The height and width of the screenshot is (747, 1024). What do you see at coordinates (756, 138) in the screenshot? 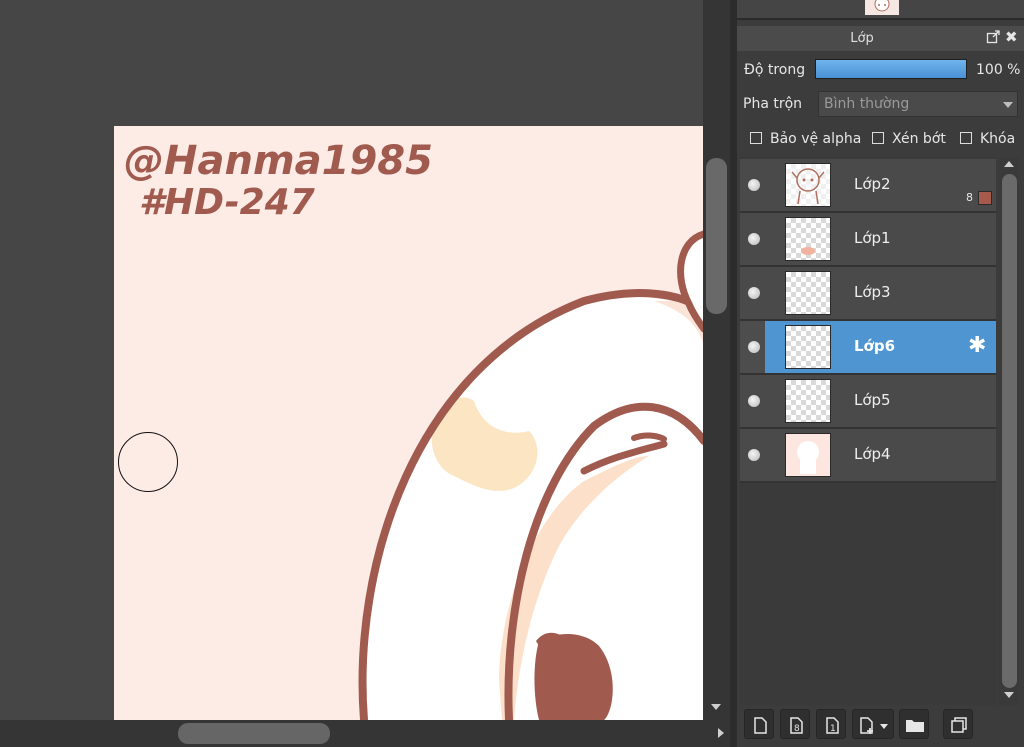
I see `protect-alpha-checkbox` at bounding box center [756, 138].